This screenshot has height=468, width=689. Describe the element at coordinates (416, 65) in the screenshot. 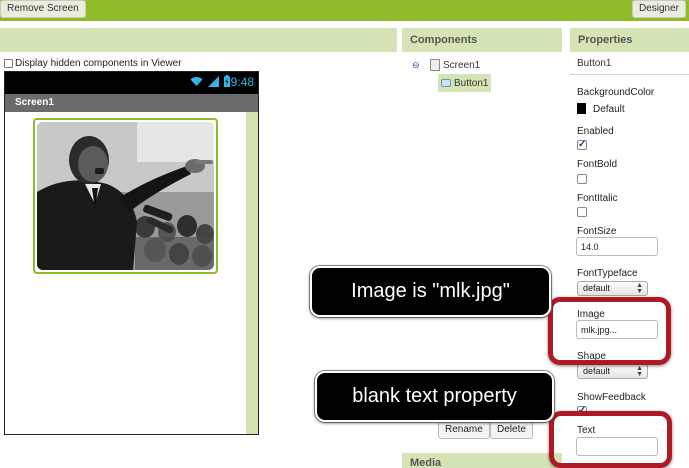

I see `collapse-icon: ⊖` at that location.